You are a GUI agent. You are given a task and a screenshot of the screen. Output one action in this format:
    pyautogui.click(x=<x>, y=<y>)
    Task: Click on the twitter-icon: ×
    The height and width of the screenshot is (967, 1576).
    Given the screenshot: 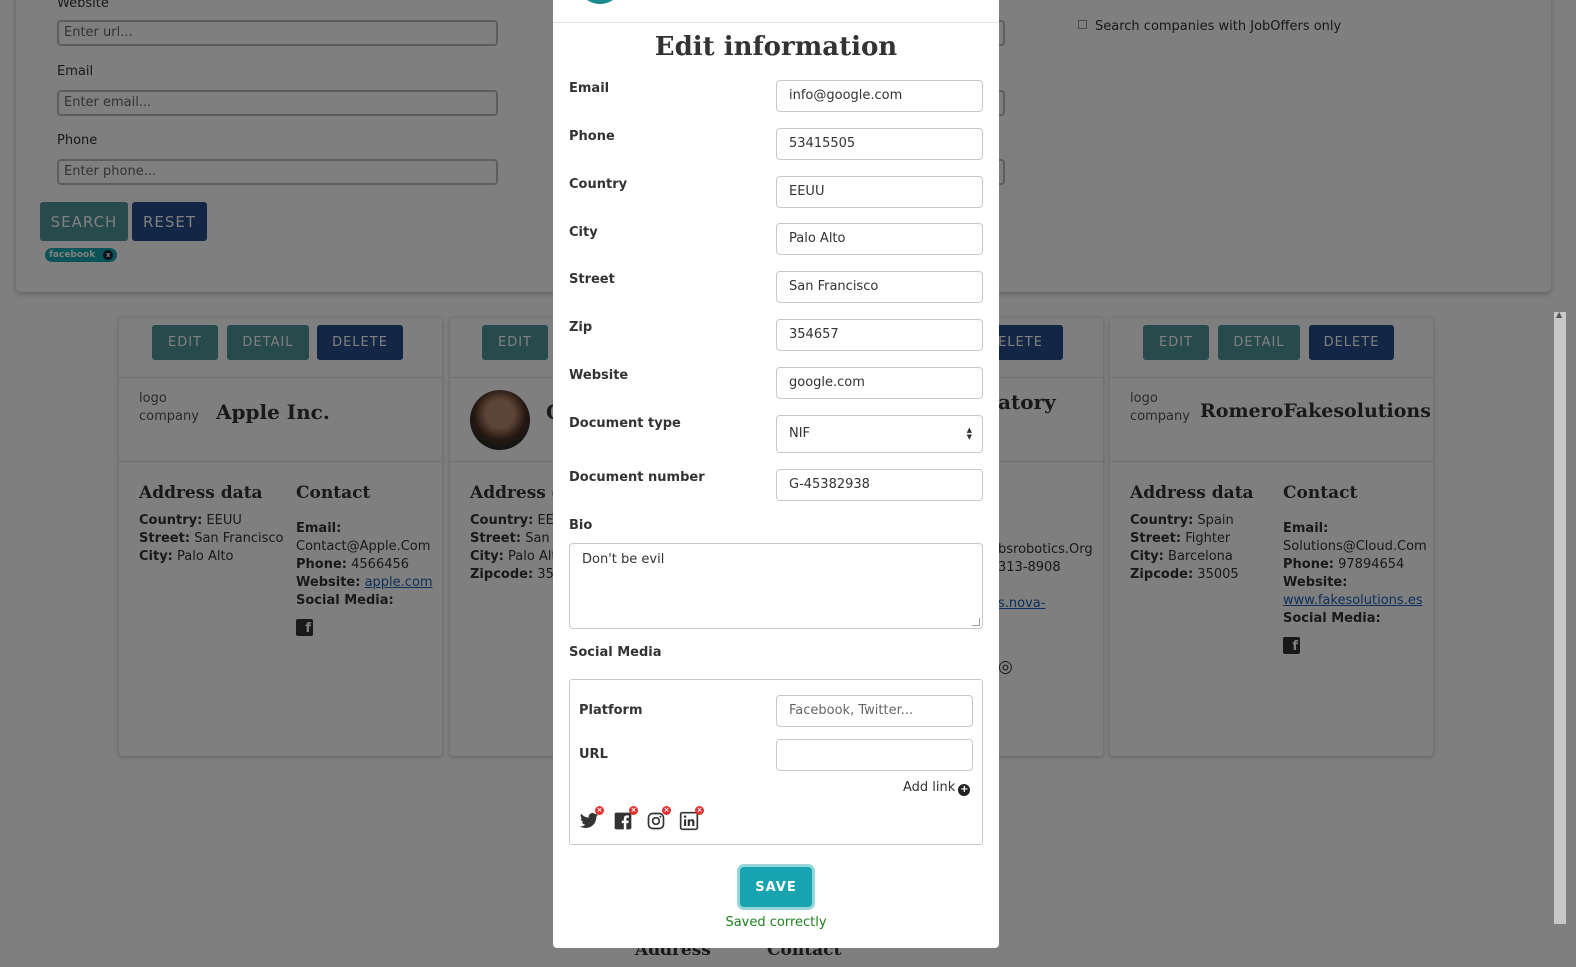 What is the action you would take?
    pyautogui.click(x=591, y=818)
    